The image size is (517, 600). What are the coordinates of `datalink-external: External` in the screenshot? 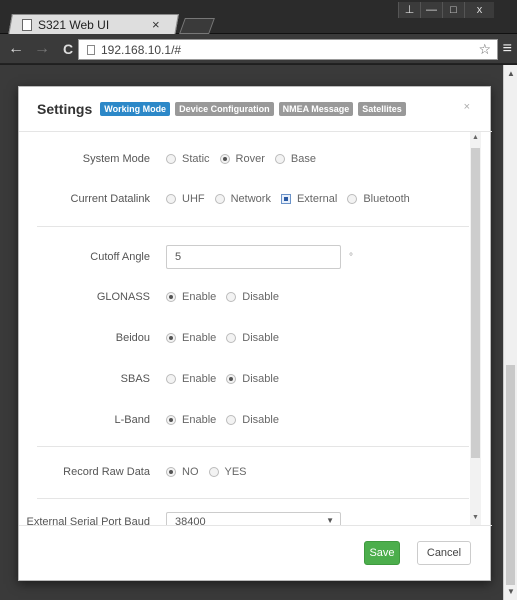 It's located at (309, 199).